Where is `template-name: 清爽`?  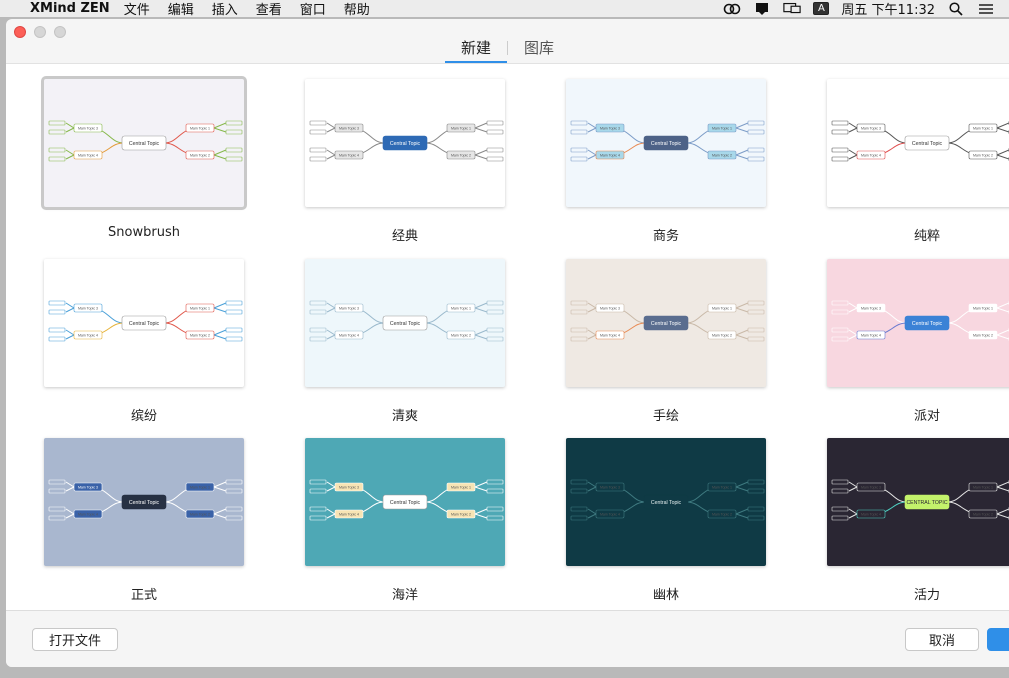 template-name: 清爽 is located at coordinates (404, 416).